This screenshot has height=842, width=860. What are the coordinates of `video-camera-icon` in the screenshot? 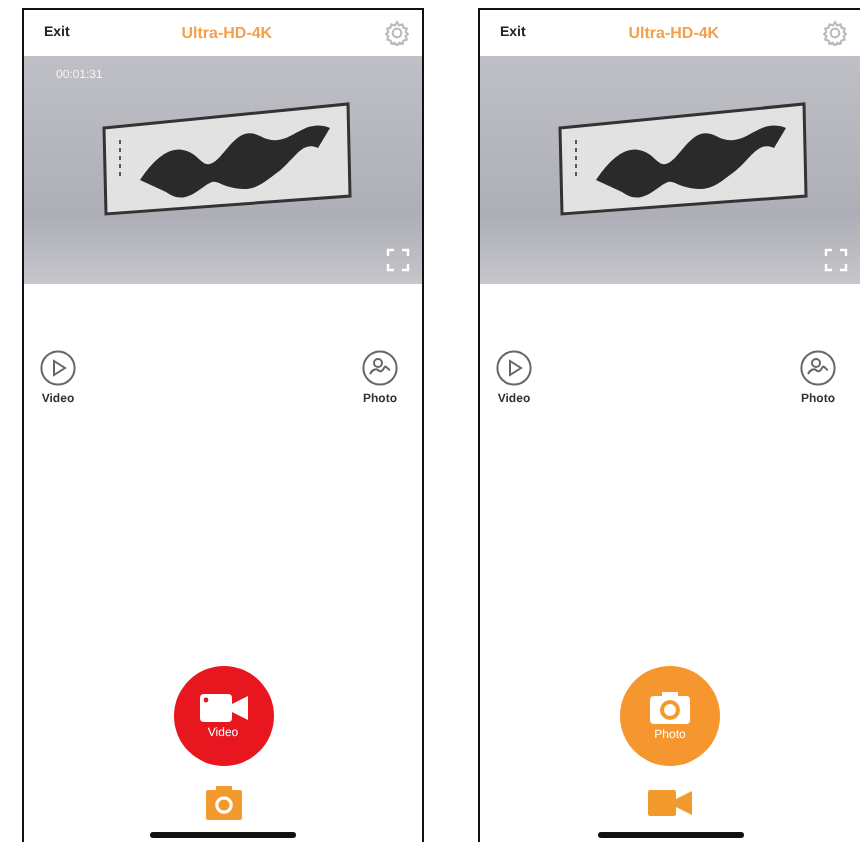 It's located at (223, 707).